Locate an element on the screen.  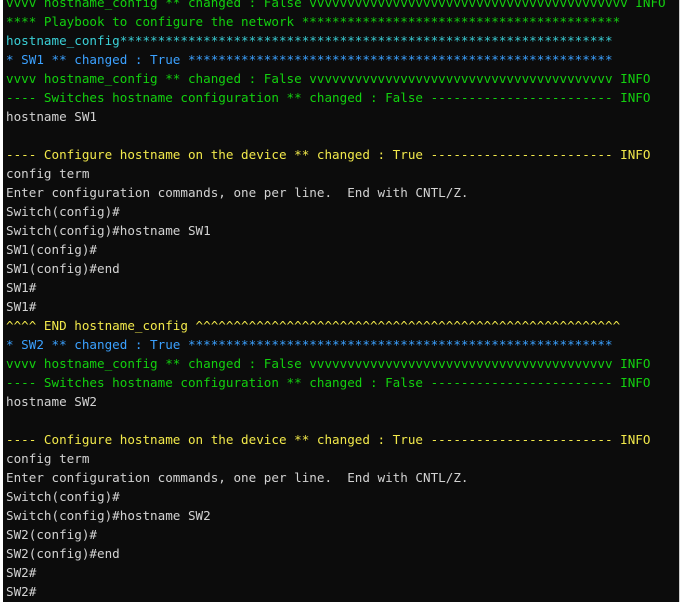
terminal-line: SW2(config)# is located at coordinates (51, 534).